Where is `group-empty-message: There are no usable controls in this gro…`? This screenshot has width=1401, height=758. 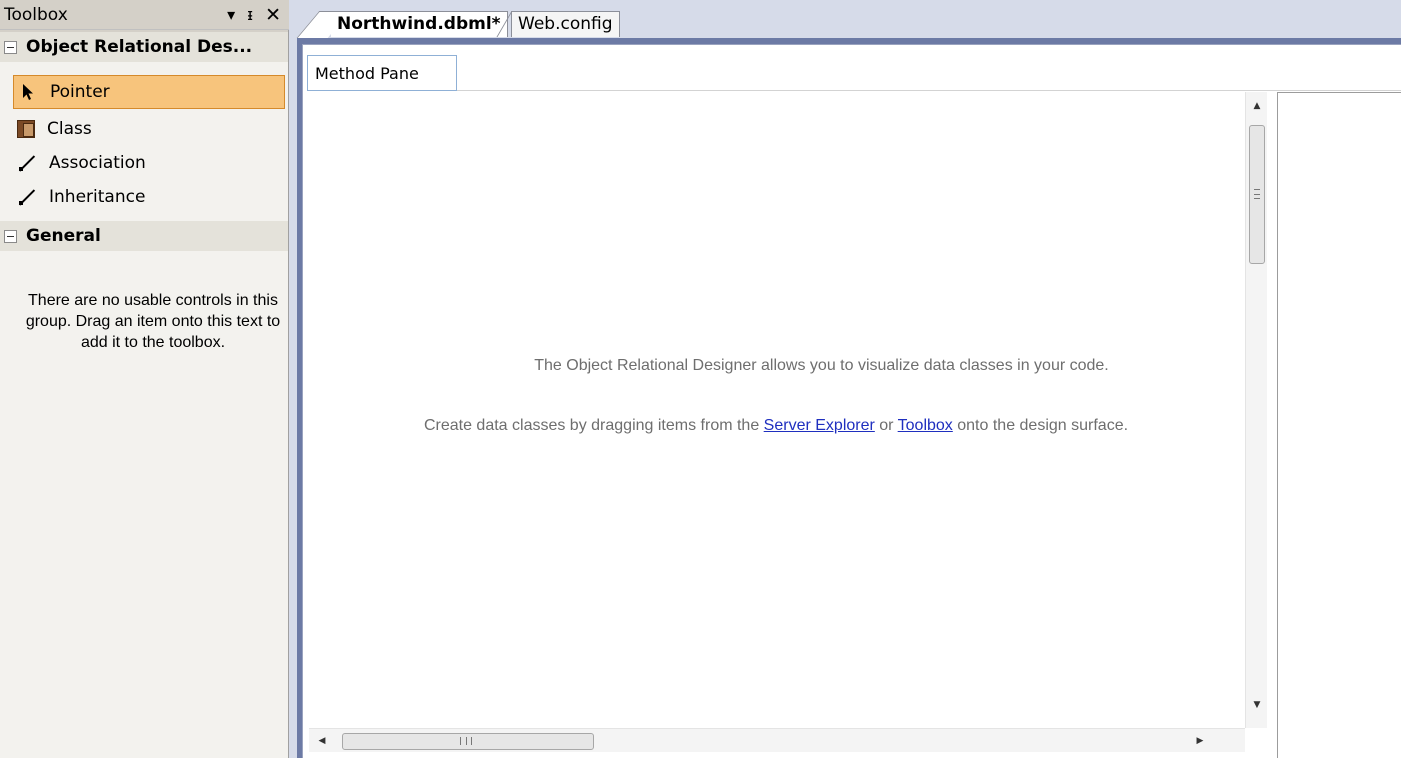 group-empty-message: There are no usable controls in this gro… is located at coordinates (153, 321).